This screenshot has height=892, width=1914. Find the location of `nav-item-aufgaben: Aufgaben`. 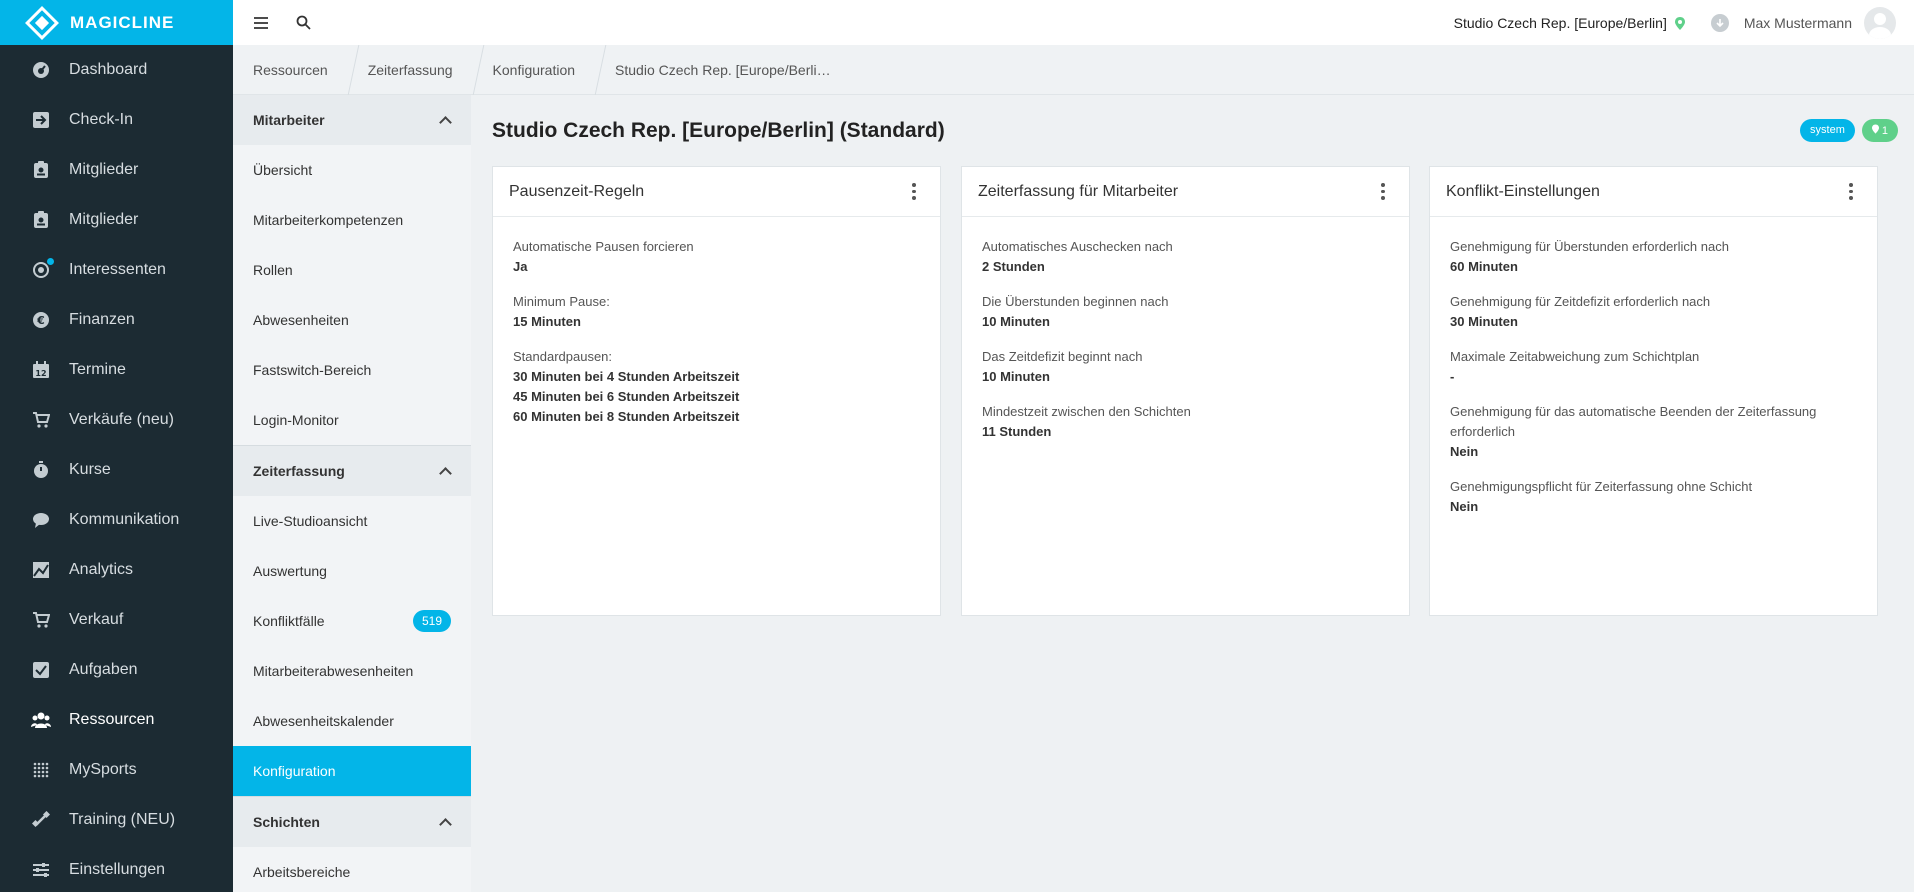

nav-item-aufgaben: Aufgaben is located at coordinates (116, 670).